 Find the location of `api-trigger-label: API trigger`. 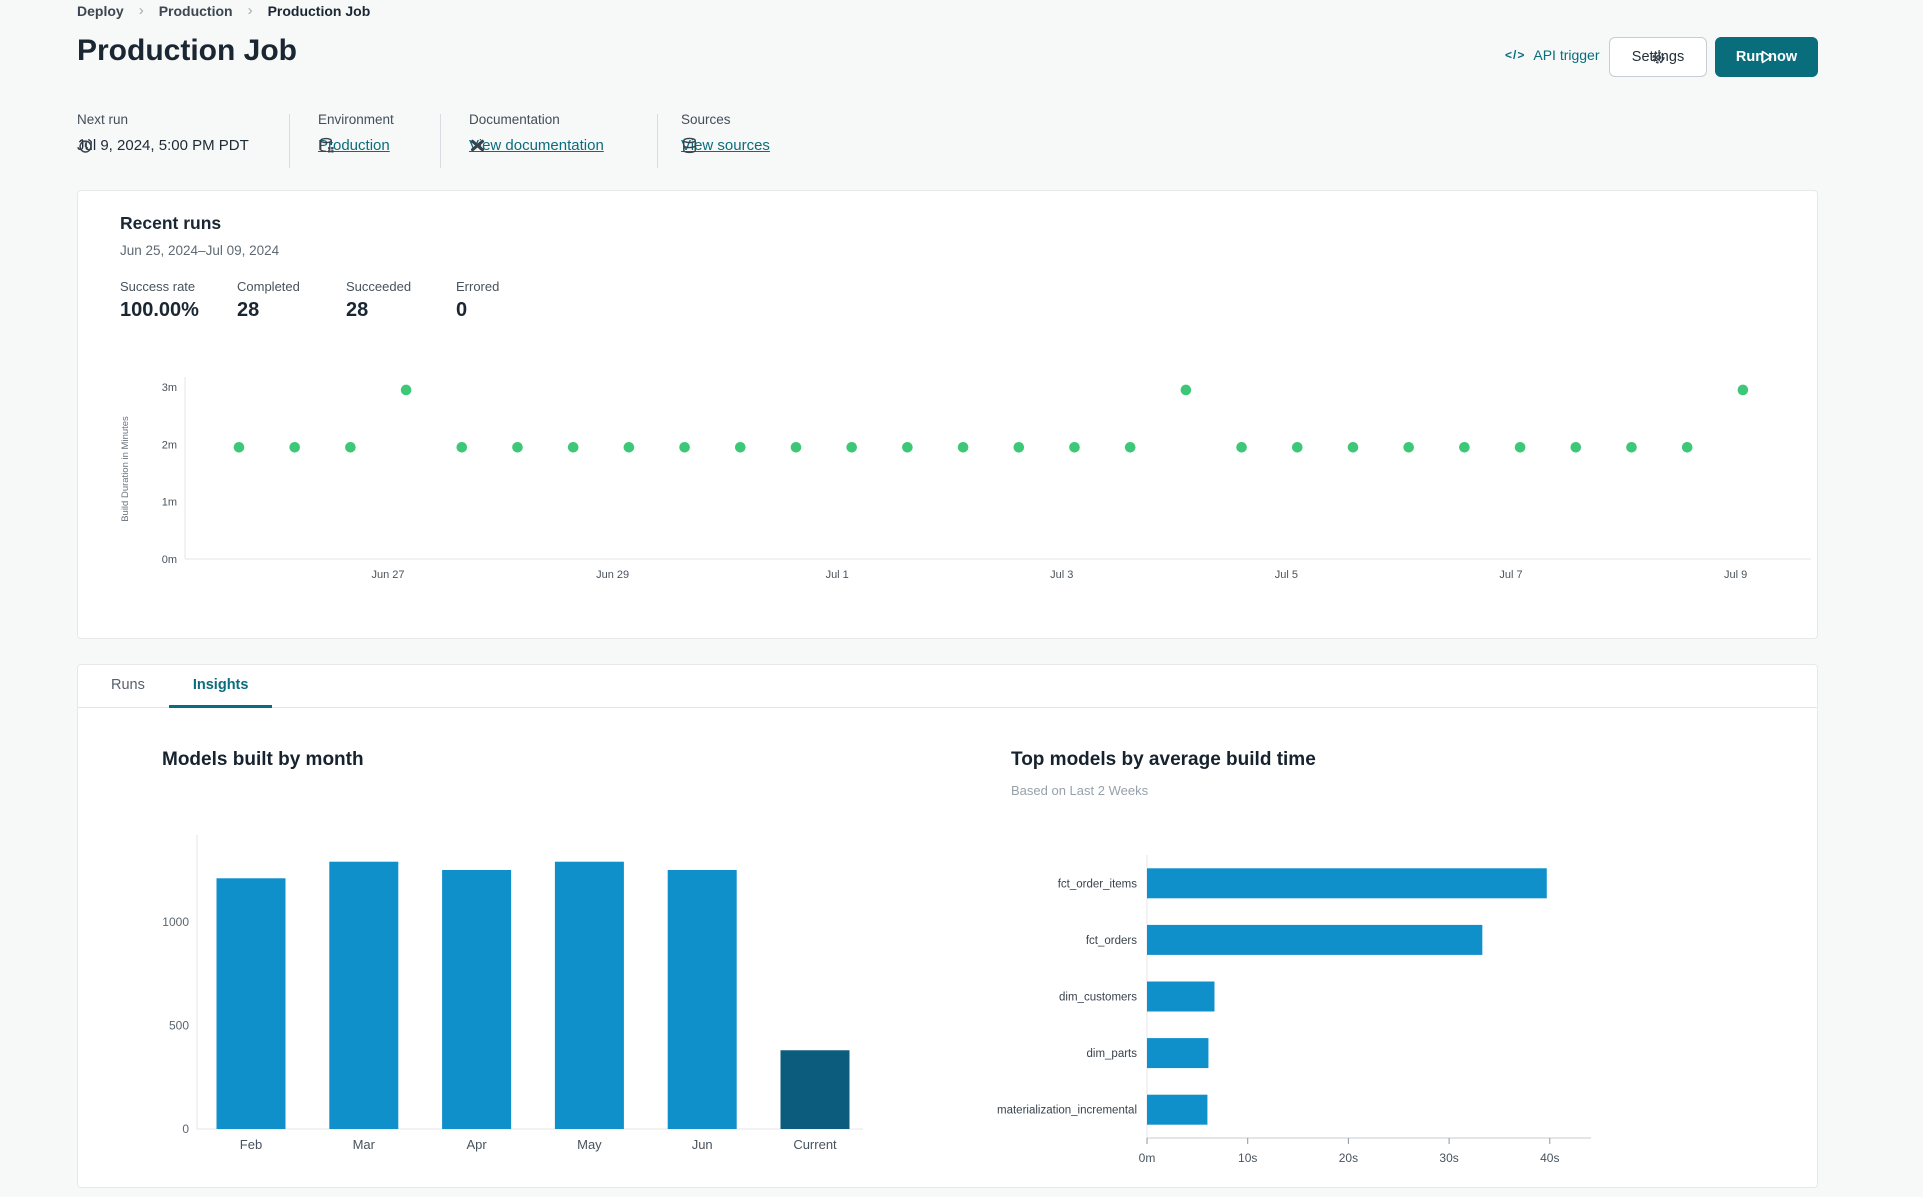

api-trigger-label: API trigger is located at coordinates (1566, 55).